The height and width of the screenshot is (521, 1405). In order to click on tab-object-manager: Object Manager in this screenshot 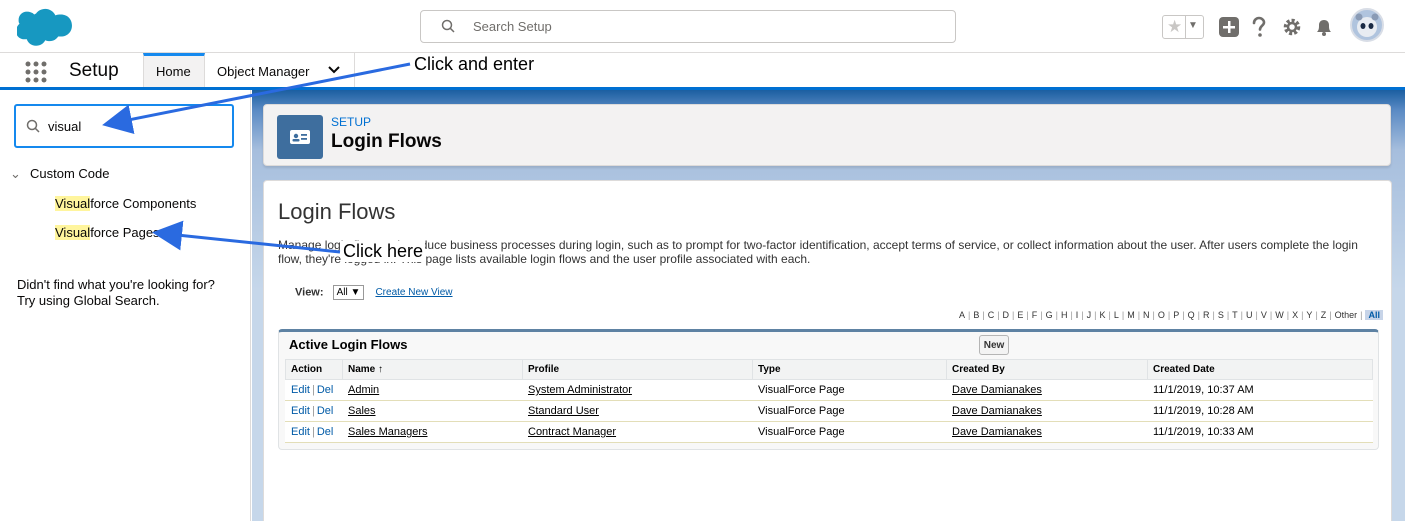, I will do `click(280, 70)`.